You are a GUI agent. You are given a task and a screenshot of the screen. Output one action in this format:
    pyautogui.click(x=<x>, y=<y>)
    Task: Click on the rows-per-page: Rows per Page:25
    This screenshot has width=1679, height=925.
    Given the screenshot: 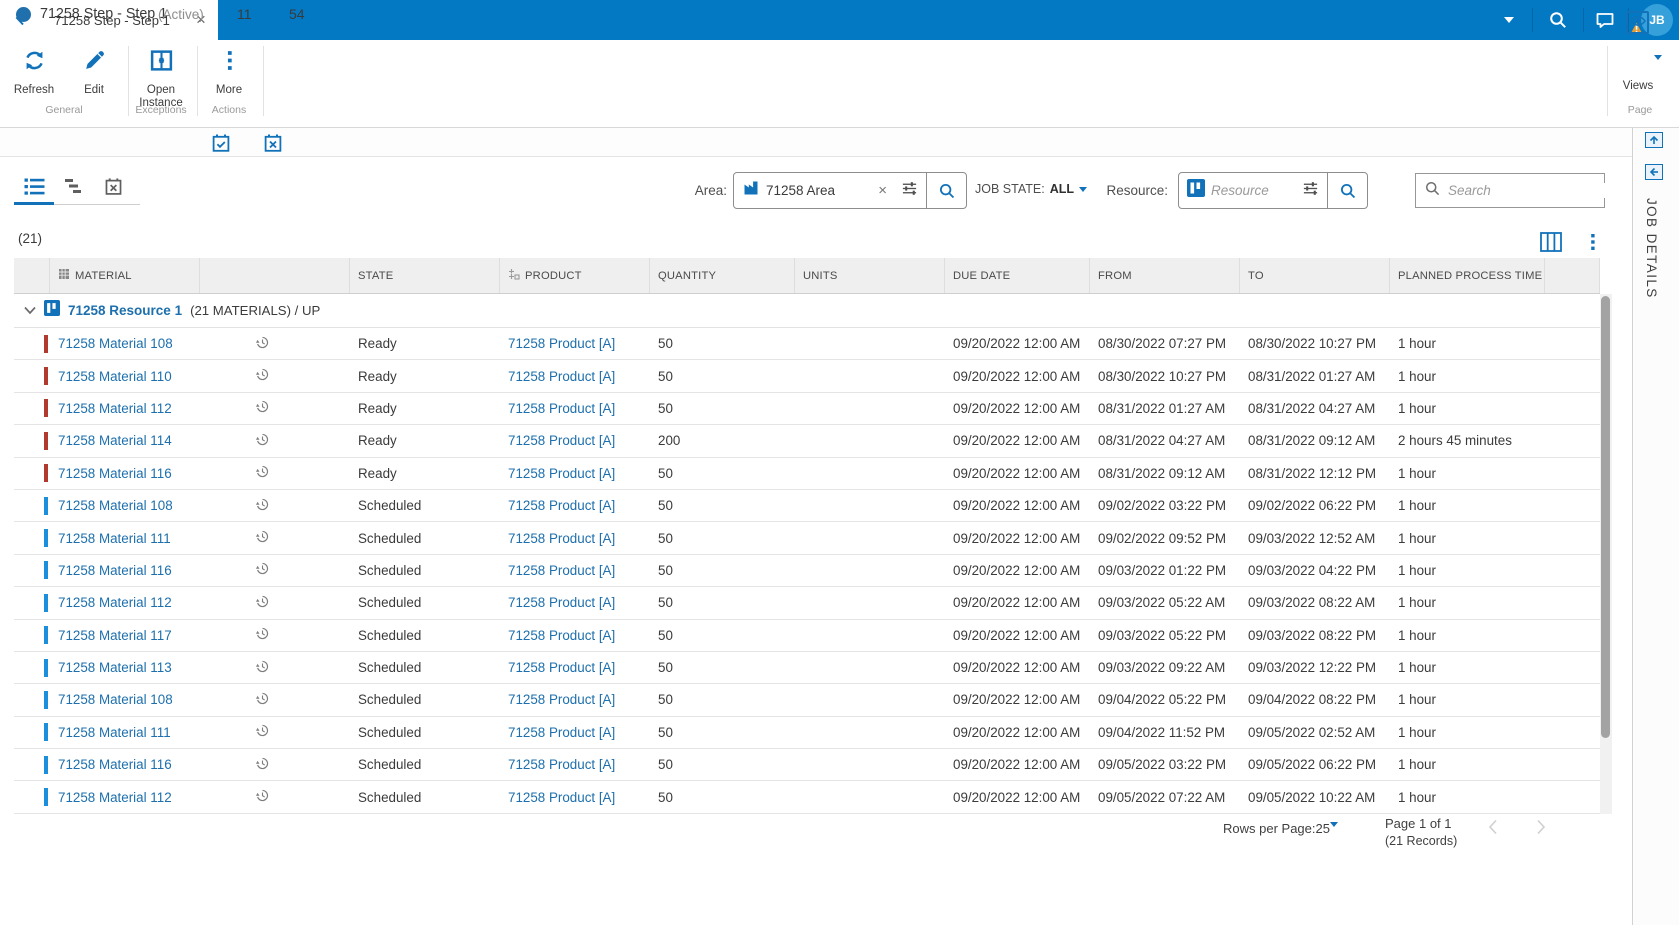 What is the action you would take?
    pyautogui.click(x=1276, y=828)
    